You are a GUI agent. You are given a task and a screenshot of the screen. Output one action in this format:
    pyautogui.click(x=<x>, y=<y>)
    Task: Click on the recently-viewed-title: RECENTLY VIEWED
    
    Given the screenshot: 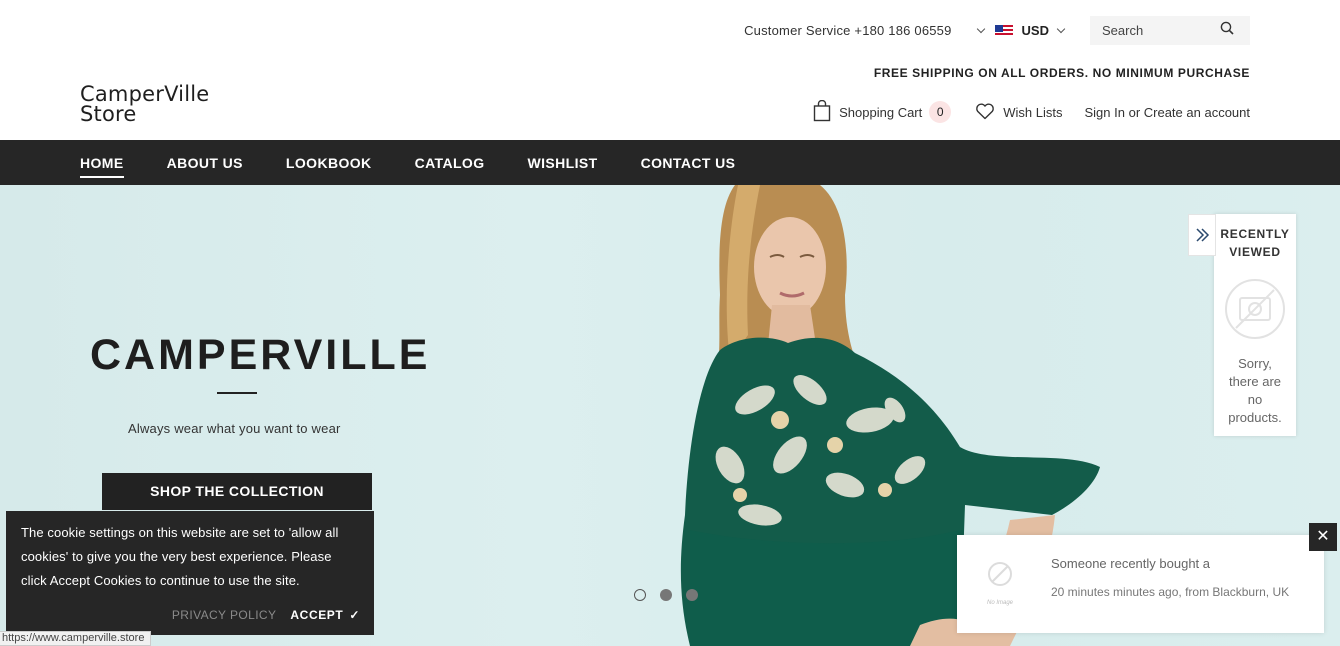 What is the action you would take?
    pyautogui.click(x=1255, y=243)
    